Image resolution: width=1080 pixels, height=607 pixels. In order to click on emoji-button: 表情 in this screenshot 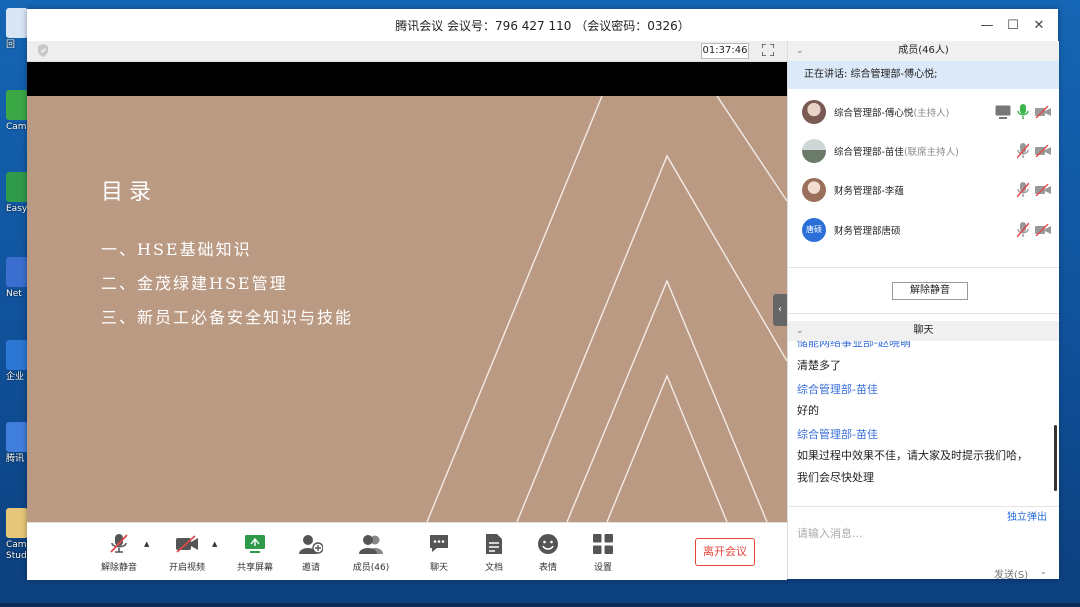, I will do `click(548, 553)`.